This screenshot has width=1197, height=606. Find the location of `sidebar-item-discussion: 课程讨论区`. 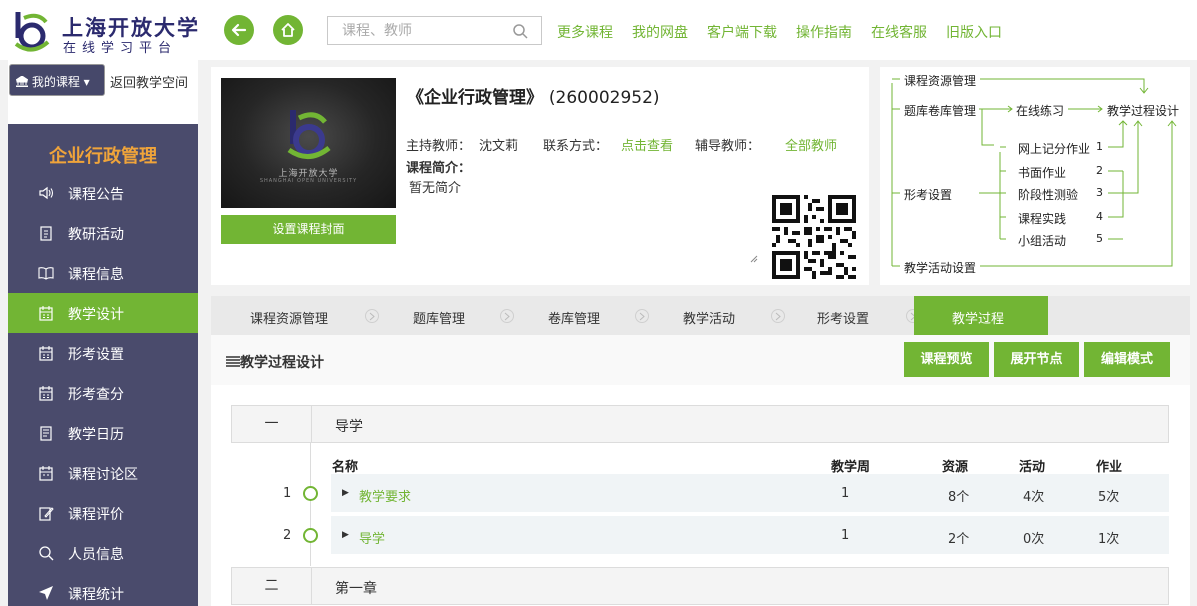

sidebar-item-discussion: 课程讨论区 is located at coordinates (103, 473).